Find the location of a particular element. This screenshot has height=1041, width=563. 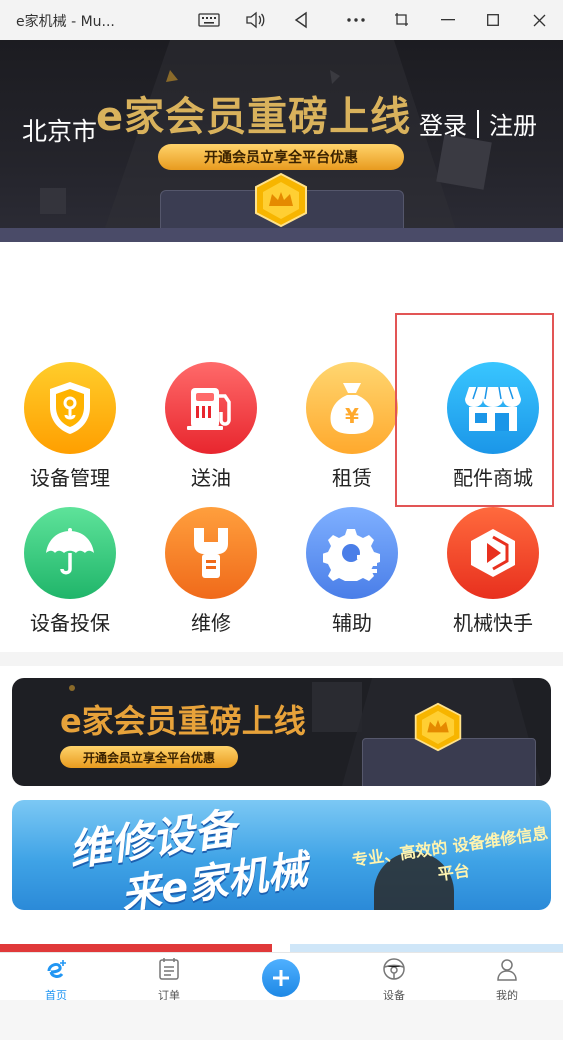

more-icon is located at coordinates (356, 20).